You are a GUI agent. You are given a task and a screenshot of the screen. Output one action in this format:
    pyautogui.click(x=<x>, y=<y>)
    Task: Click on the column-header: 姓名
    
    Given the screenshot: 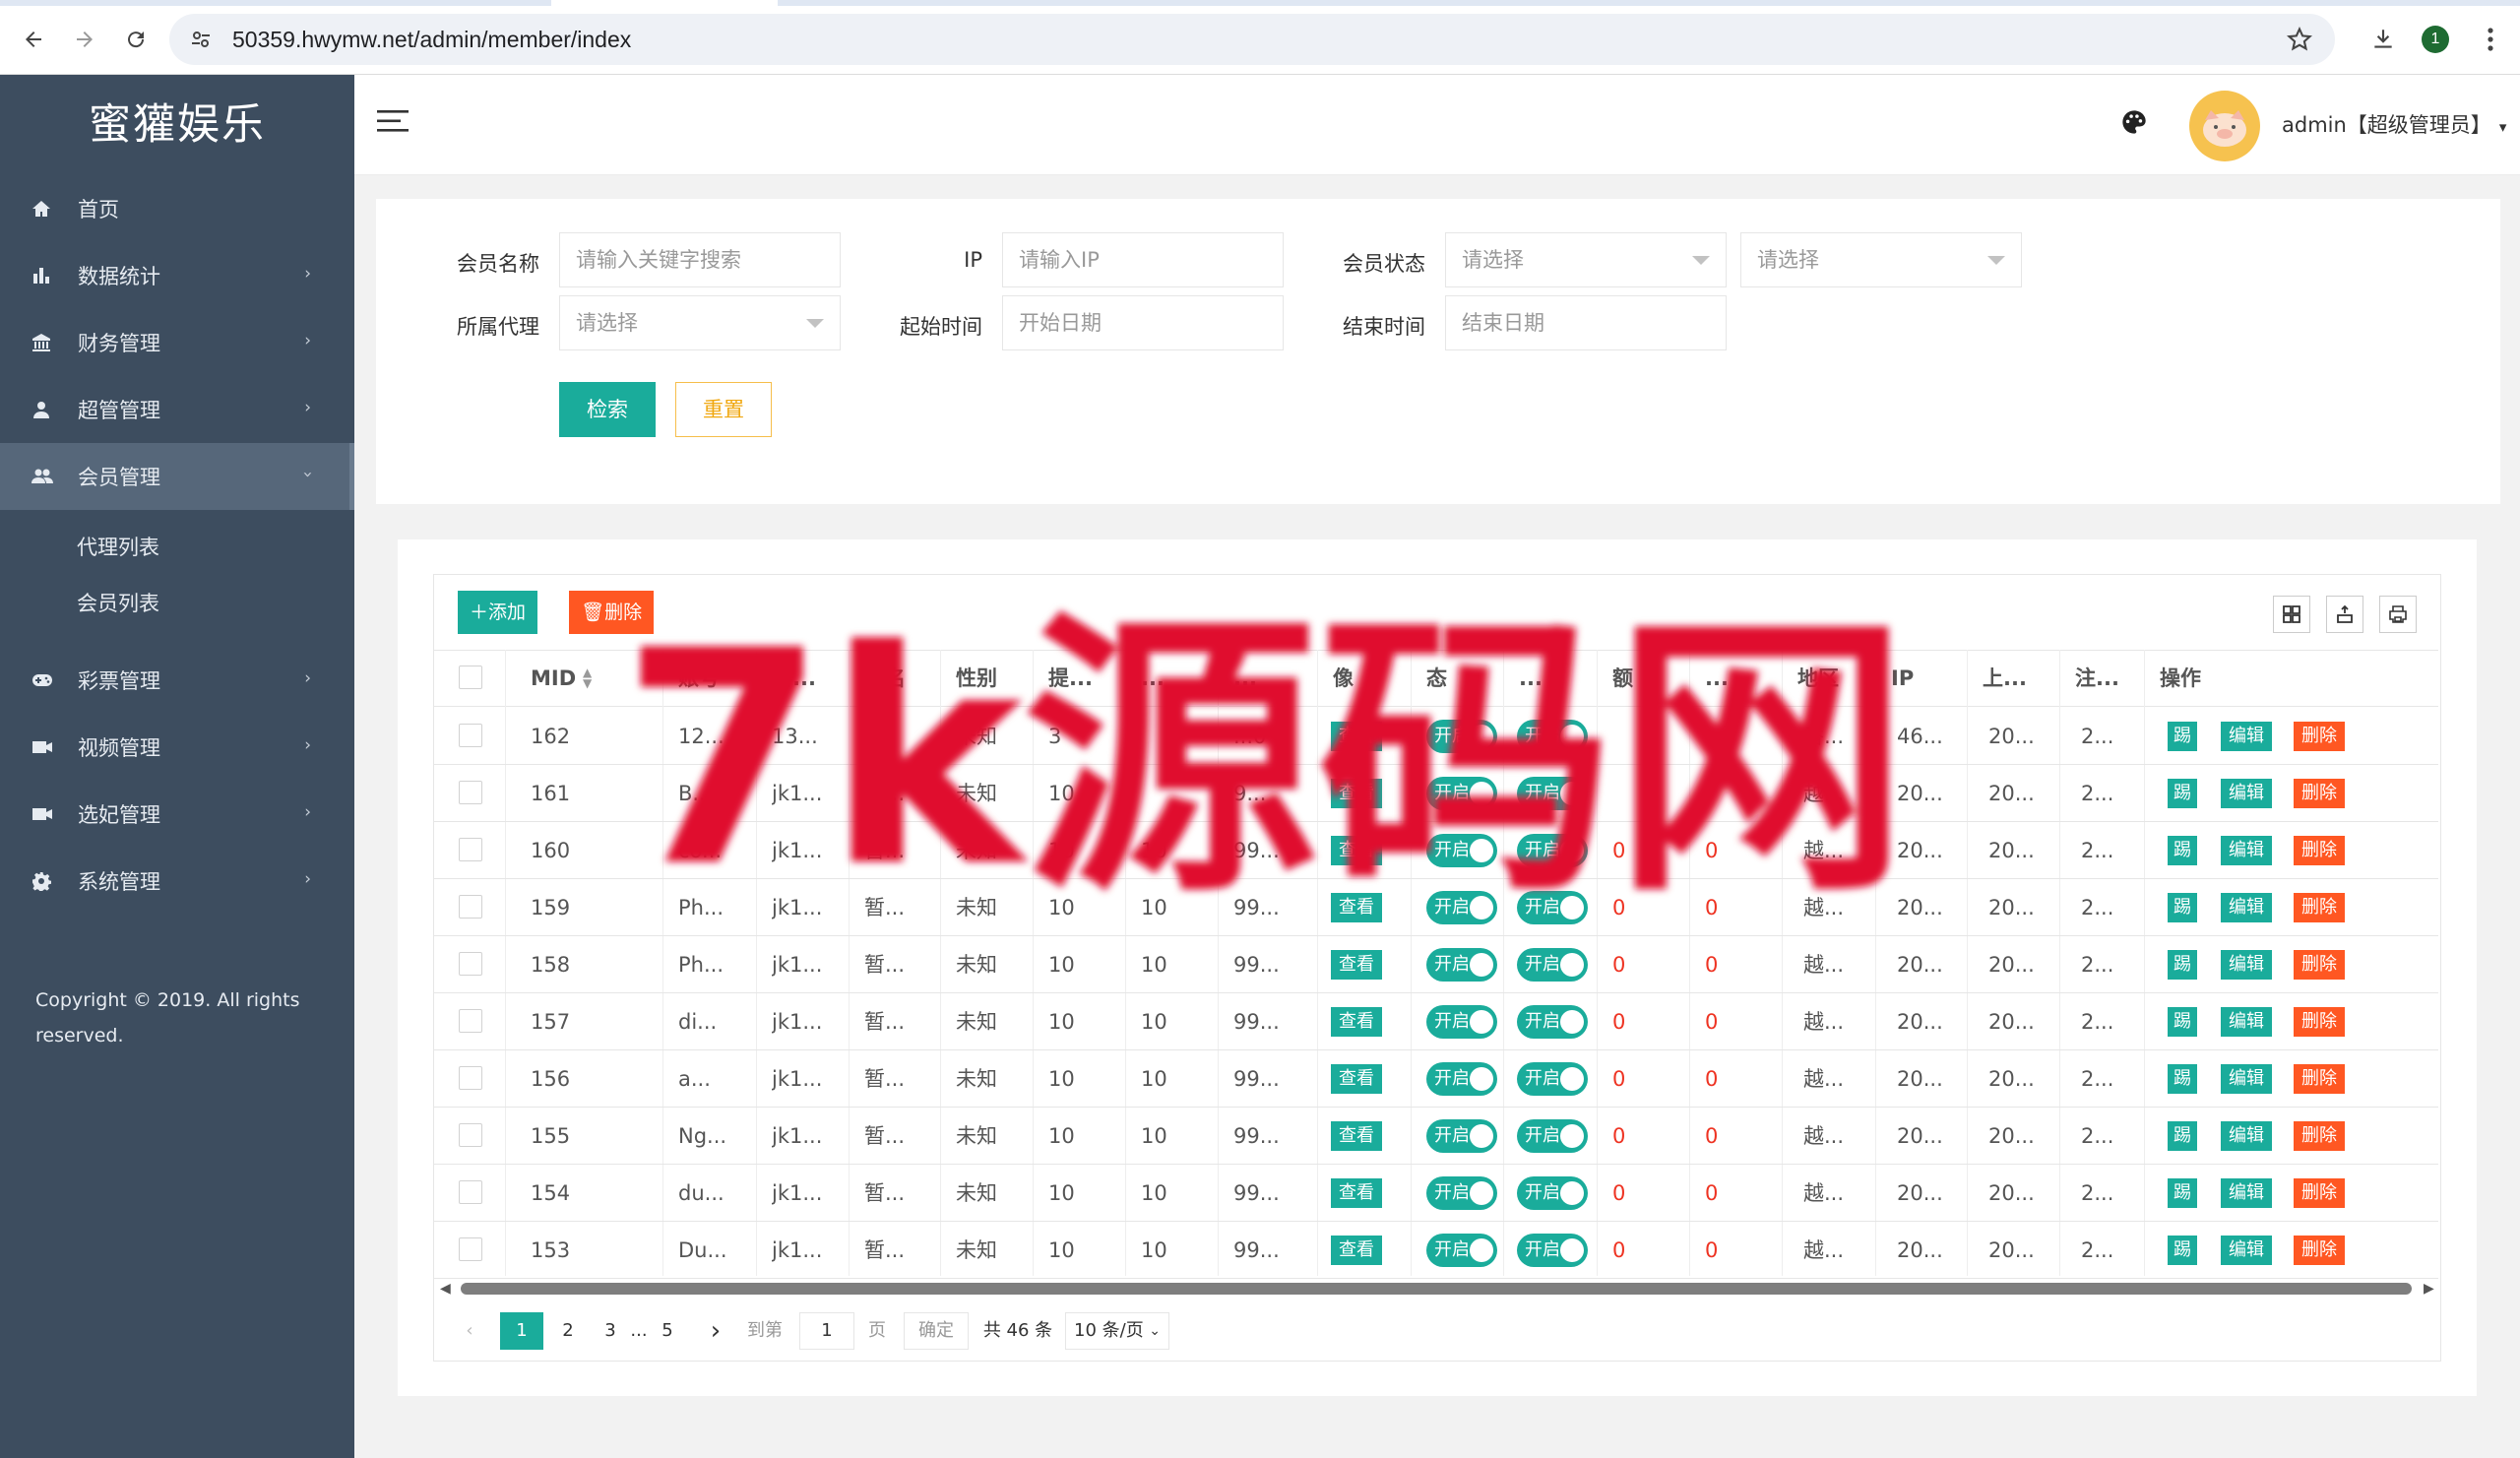 What is the action you would take?
    pyautogui.click(x=894, y=678)
    